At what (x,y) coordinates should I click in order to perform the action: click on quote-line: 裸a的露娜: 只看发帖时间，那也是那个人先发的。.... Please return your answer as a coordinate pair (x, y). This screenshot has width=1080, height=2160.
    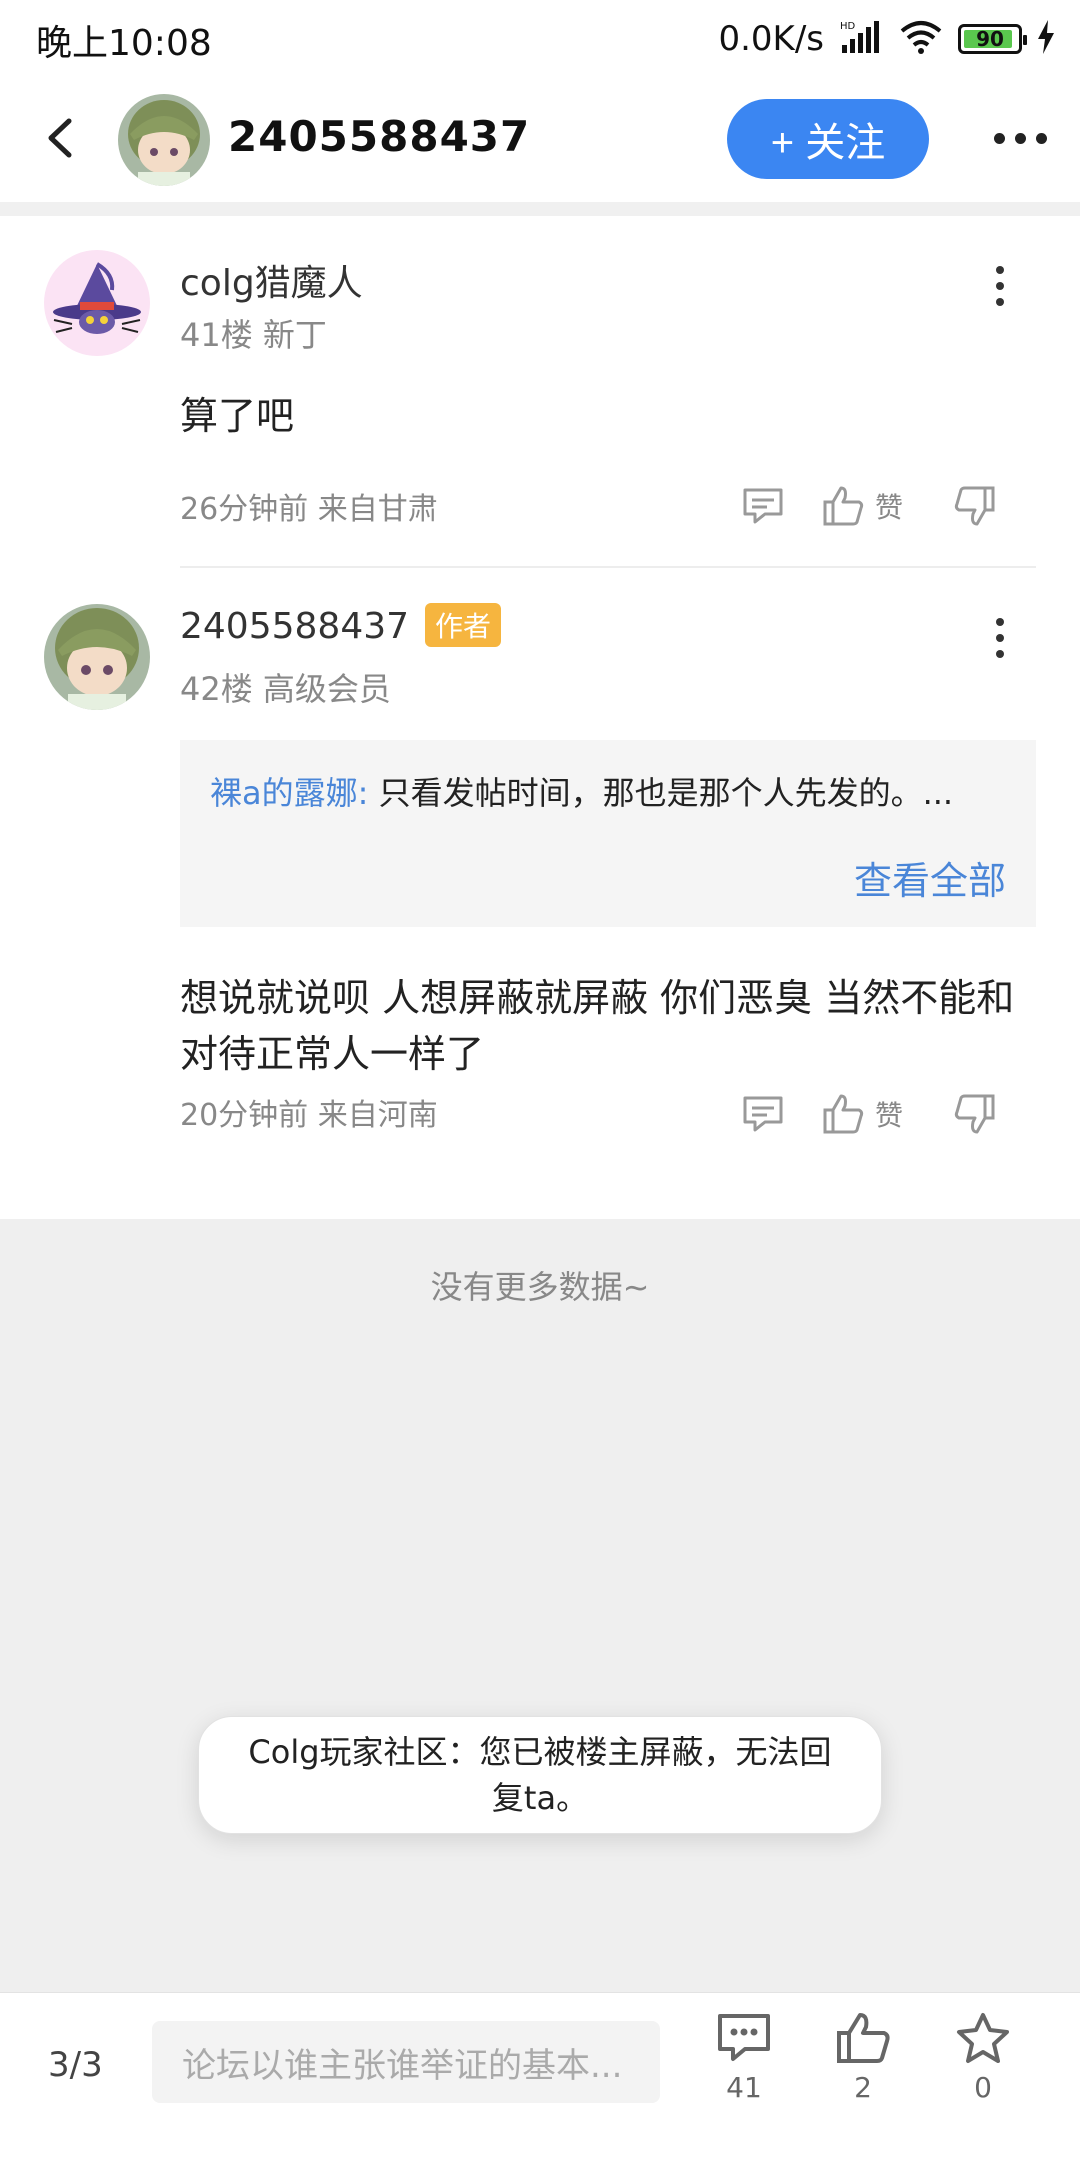
    Looking at the image, I should click on (610, 791).